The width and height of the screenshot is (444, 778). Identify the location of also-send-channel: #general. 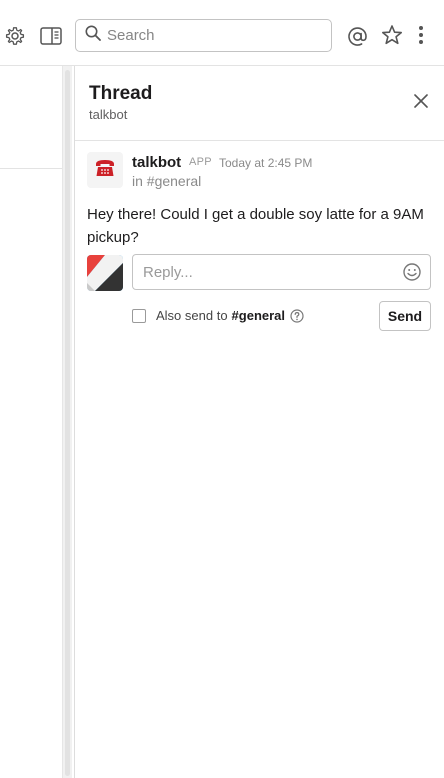
(258, 315).